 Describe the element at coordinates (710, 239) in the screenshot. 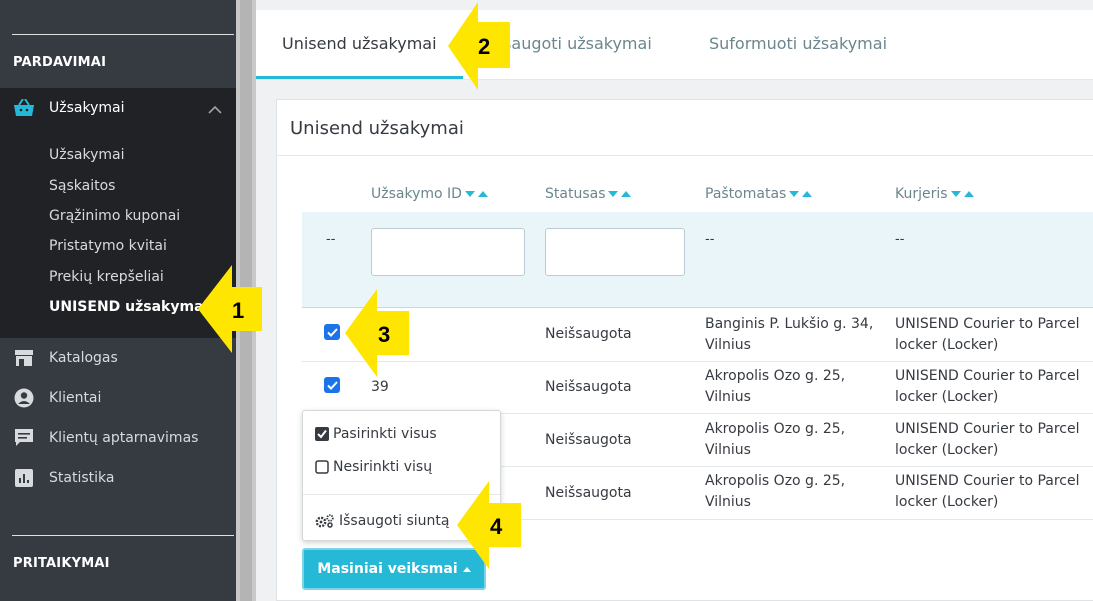

I see `filter-placeholder-locker: --` at that location.